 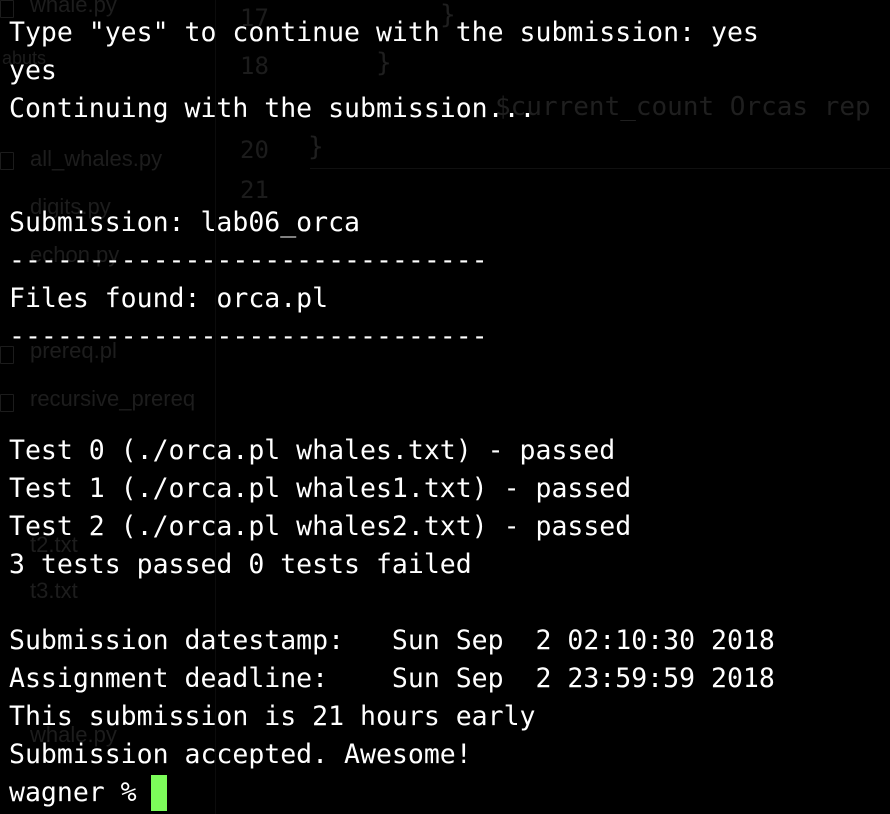 I want to click on terminal-prompt-line: wagner %, so click(x=392, y=793).